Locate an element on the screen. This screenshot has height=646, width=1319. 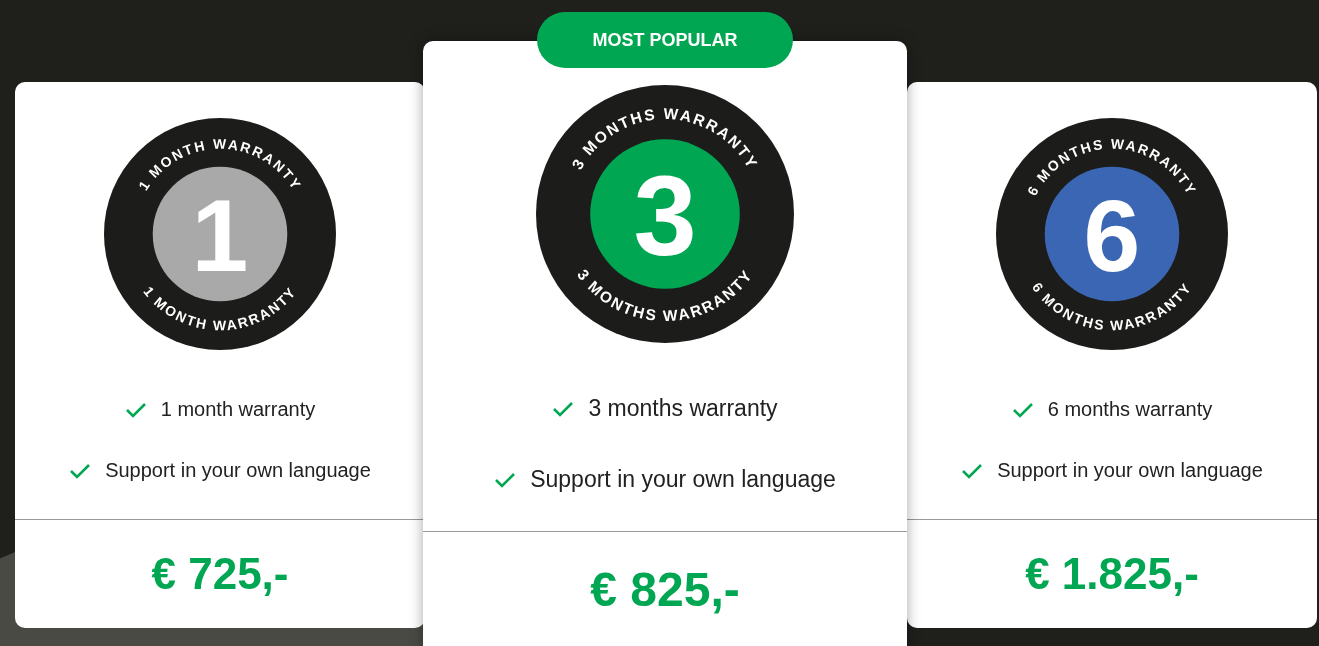
price: € 1.825,- is located at coordinates (1112, 574).